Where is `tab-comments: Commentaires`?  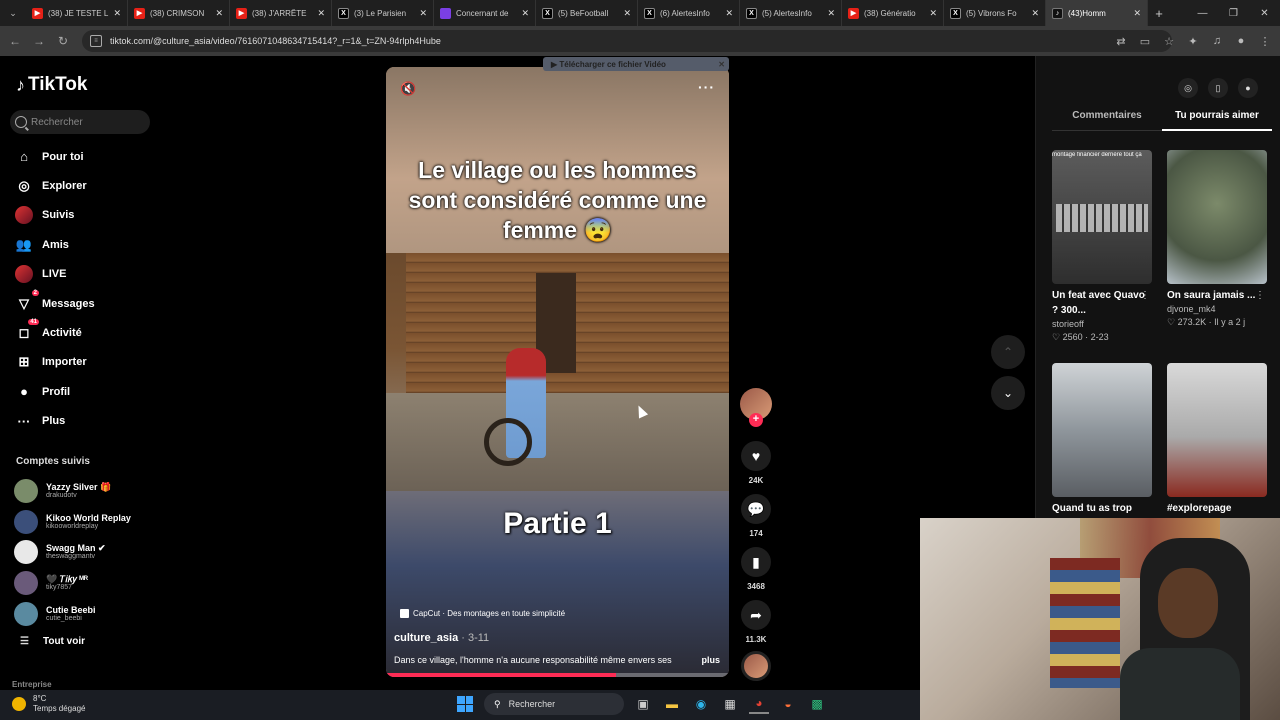
tab-comments: Commentaires is located at coordinates (1107, 120).